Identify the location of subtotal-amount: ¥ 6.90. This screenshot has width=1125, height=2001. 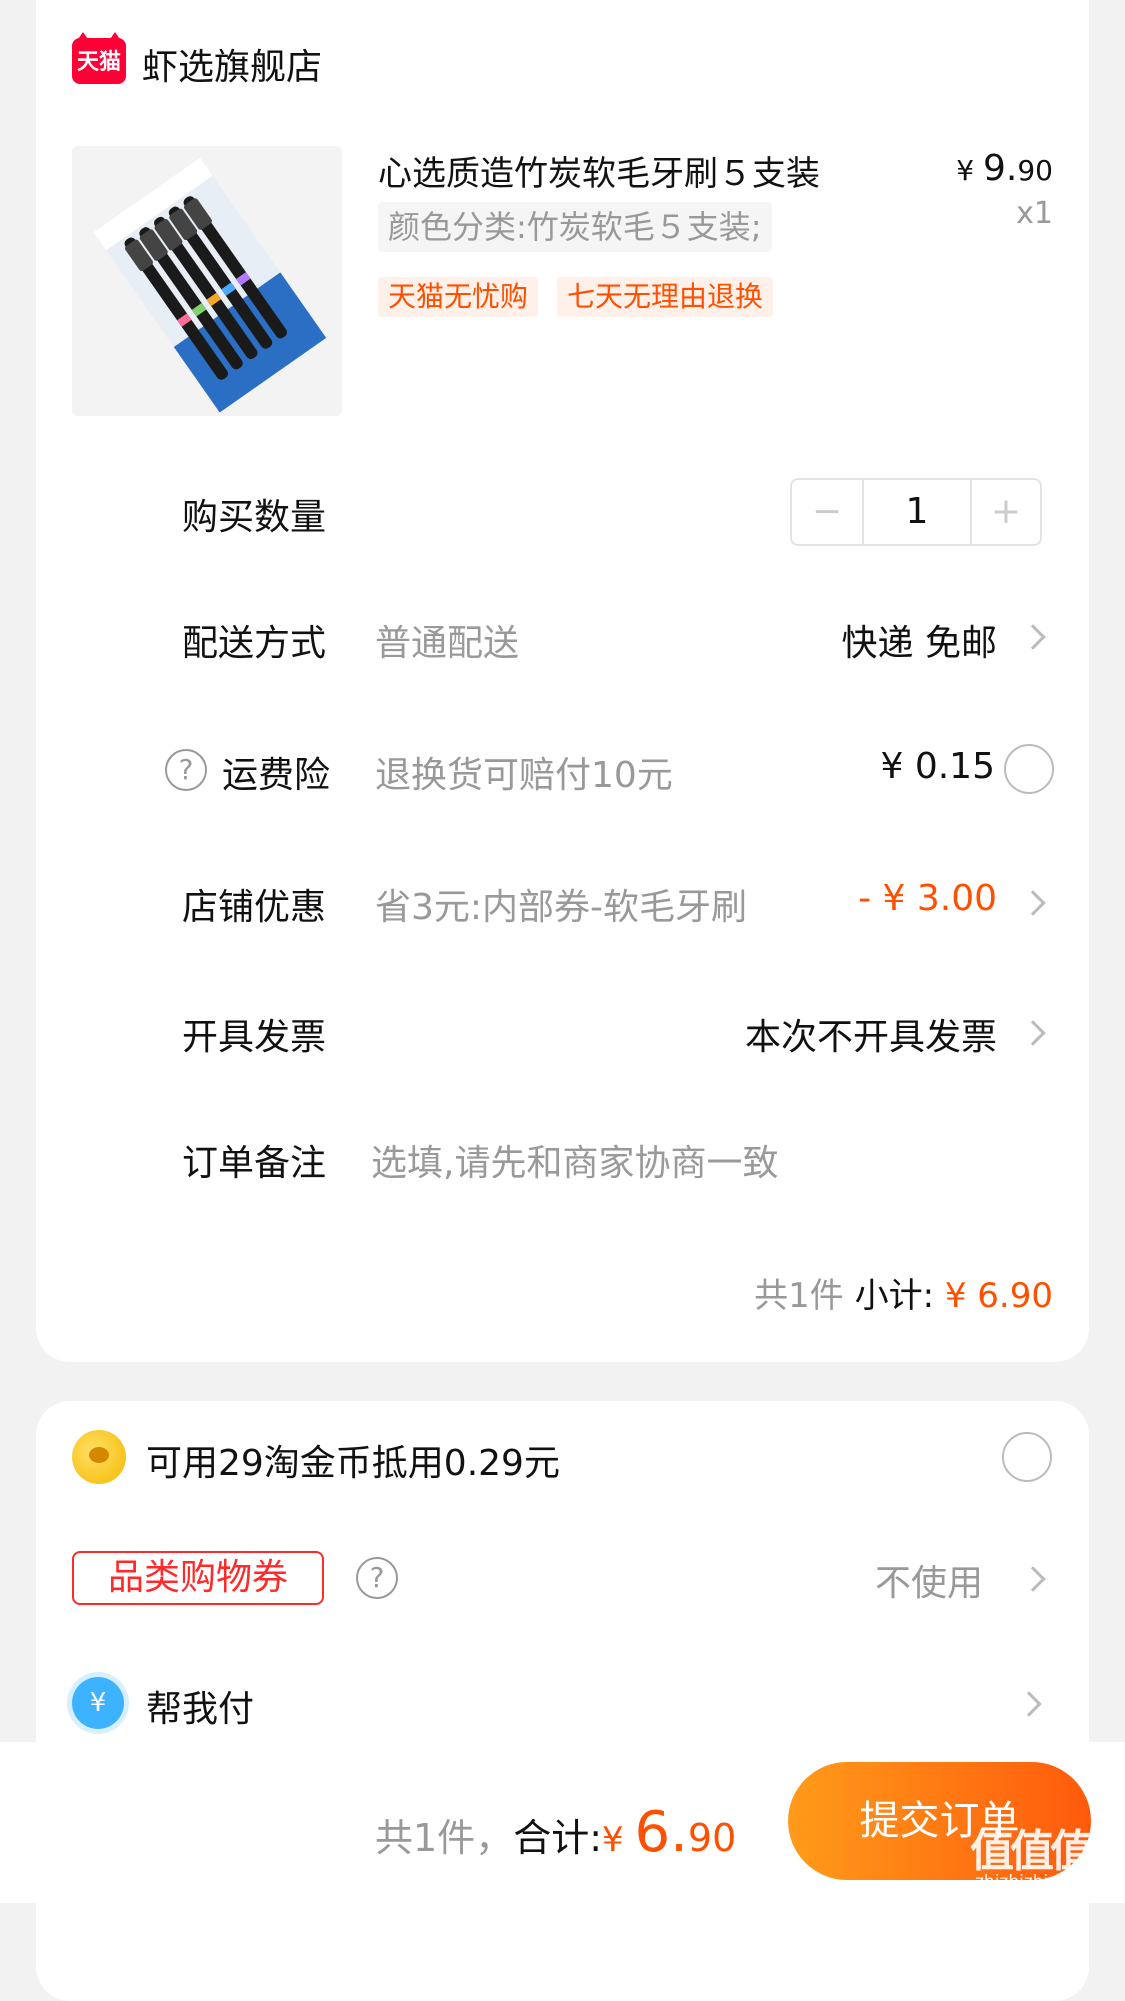
(998, 1296).